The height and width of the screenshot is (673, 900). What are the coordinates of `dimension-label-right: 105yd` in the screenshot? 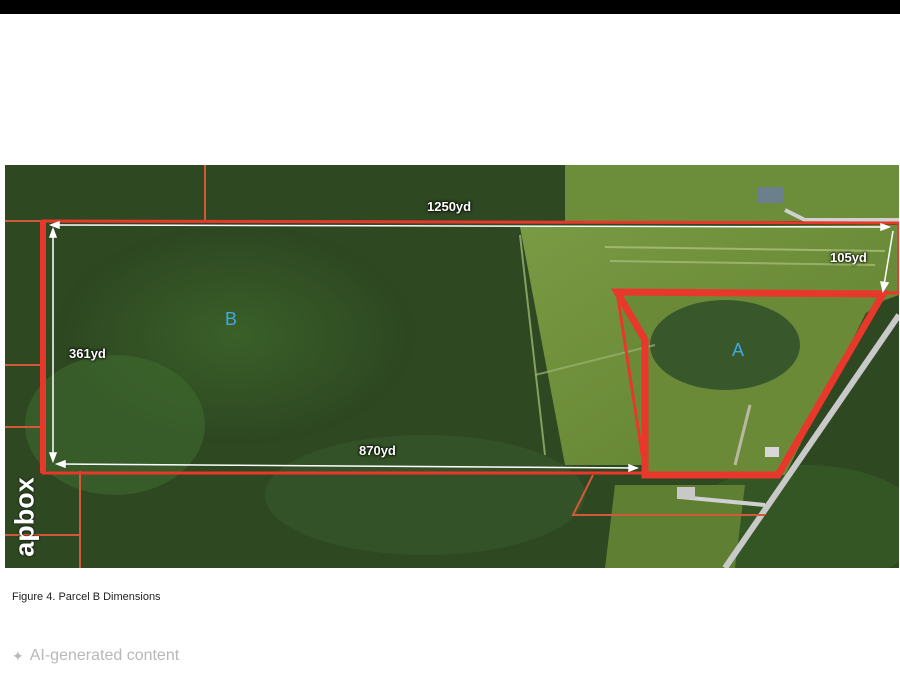 It's located at (848, 257).